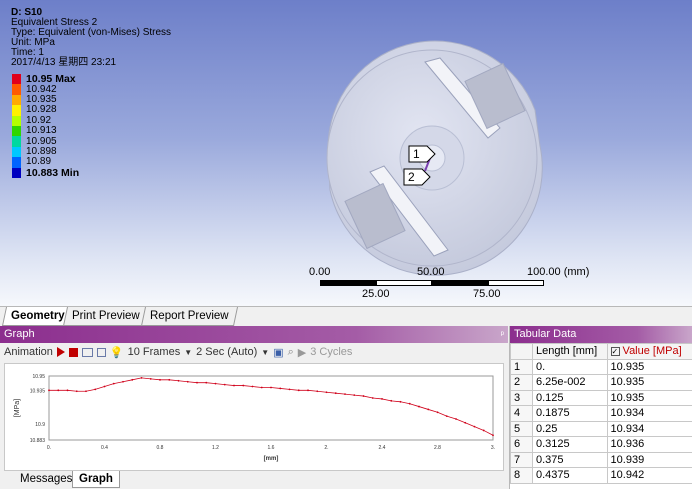  Describe the element at coordinates (46, 479) in the screenshot. I see `tab-messages: Messages` at that location.